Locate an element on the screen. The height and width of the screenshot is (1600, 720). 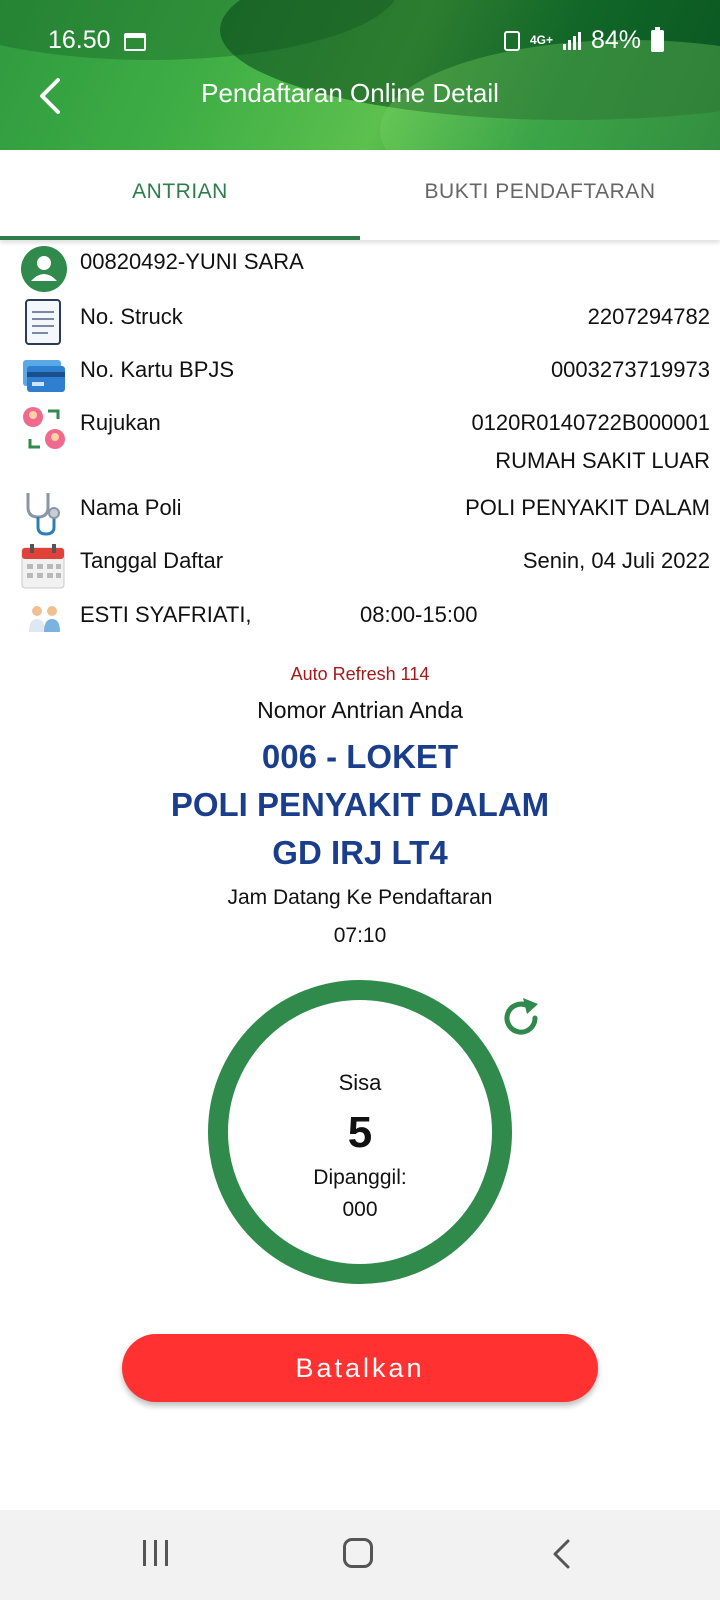
card-icon is located at coordinates (44, 376).